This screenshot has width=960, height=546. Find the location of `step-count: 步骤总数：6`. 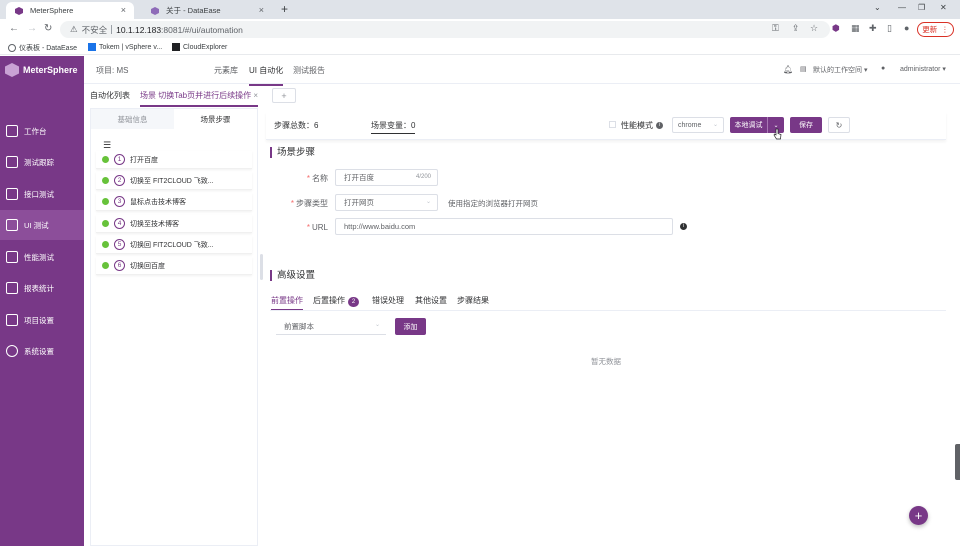

step-count: 步骤总数：6 is located at coordinates (296, 125).